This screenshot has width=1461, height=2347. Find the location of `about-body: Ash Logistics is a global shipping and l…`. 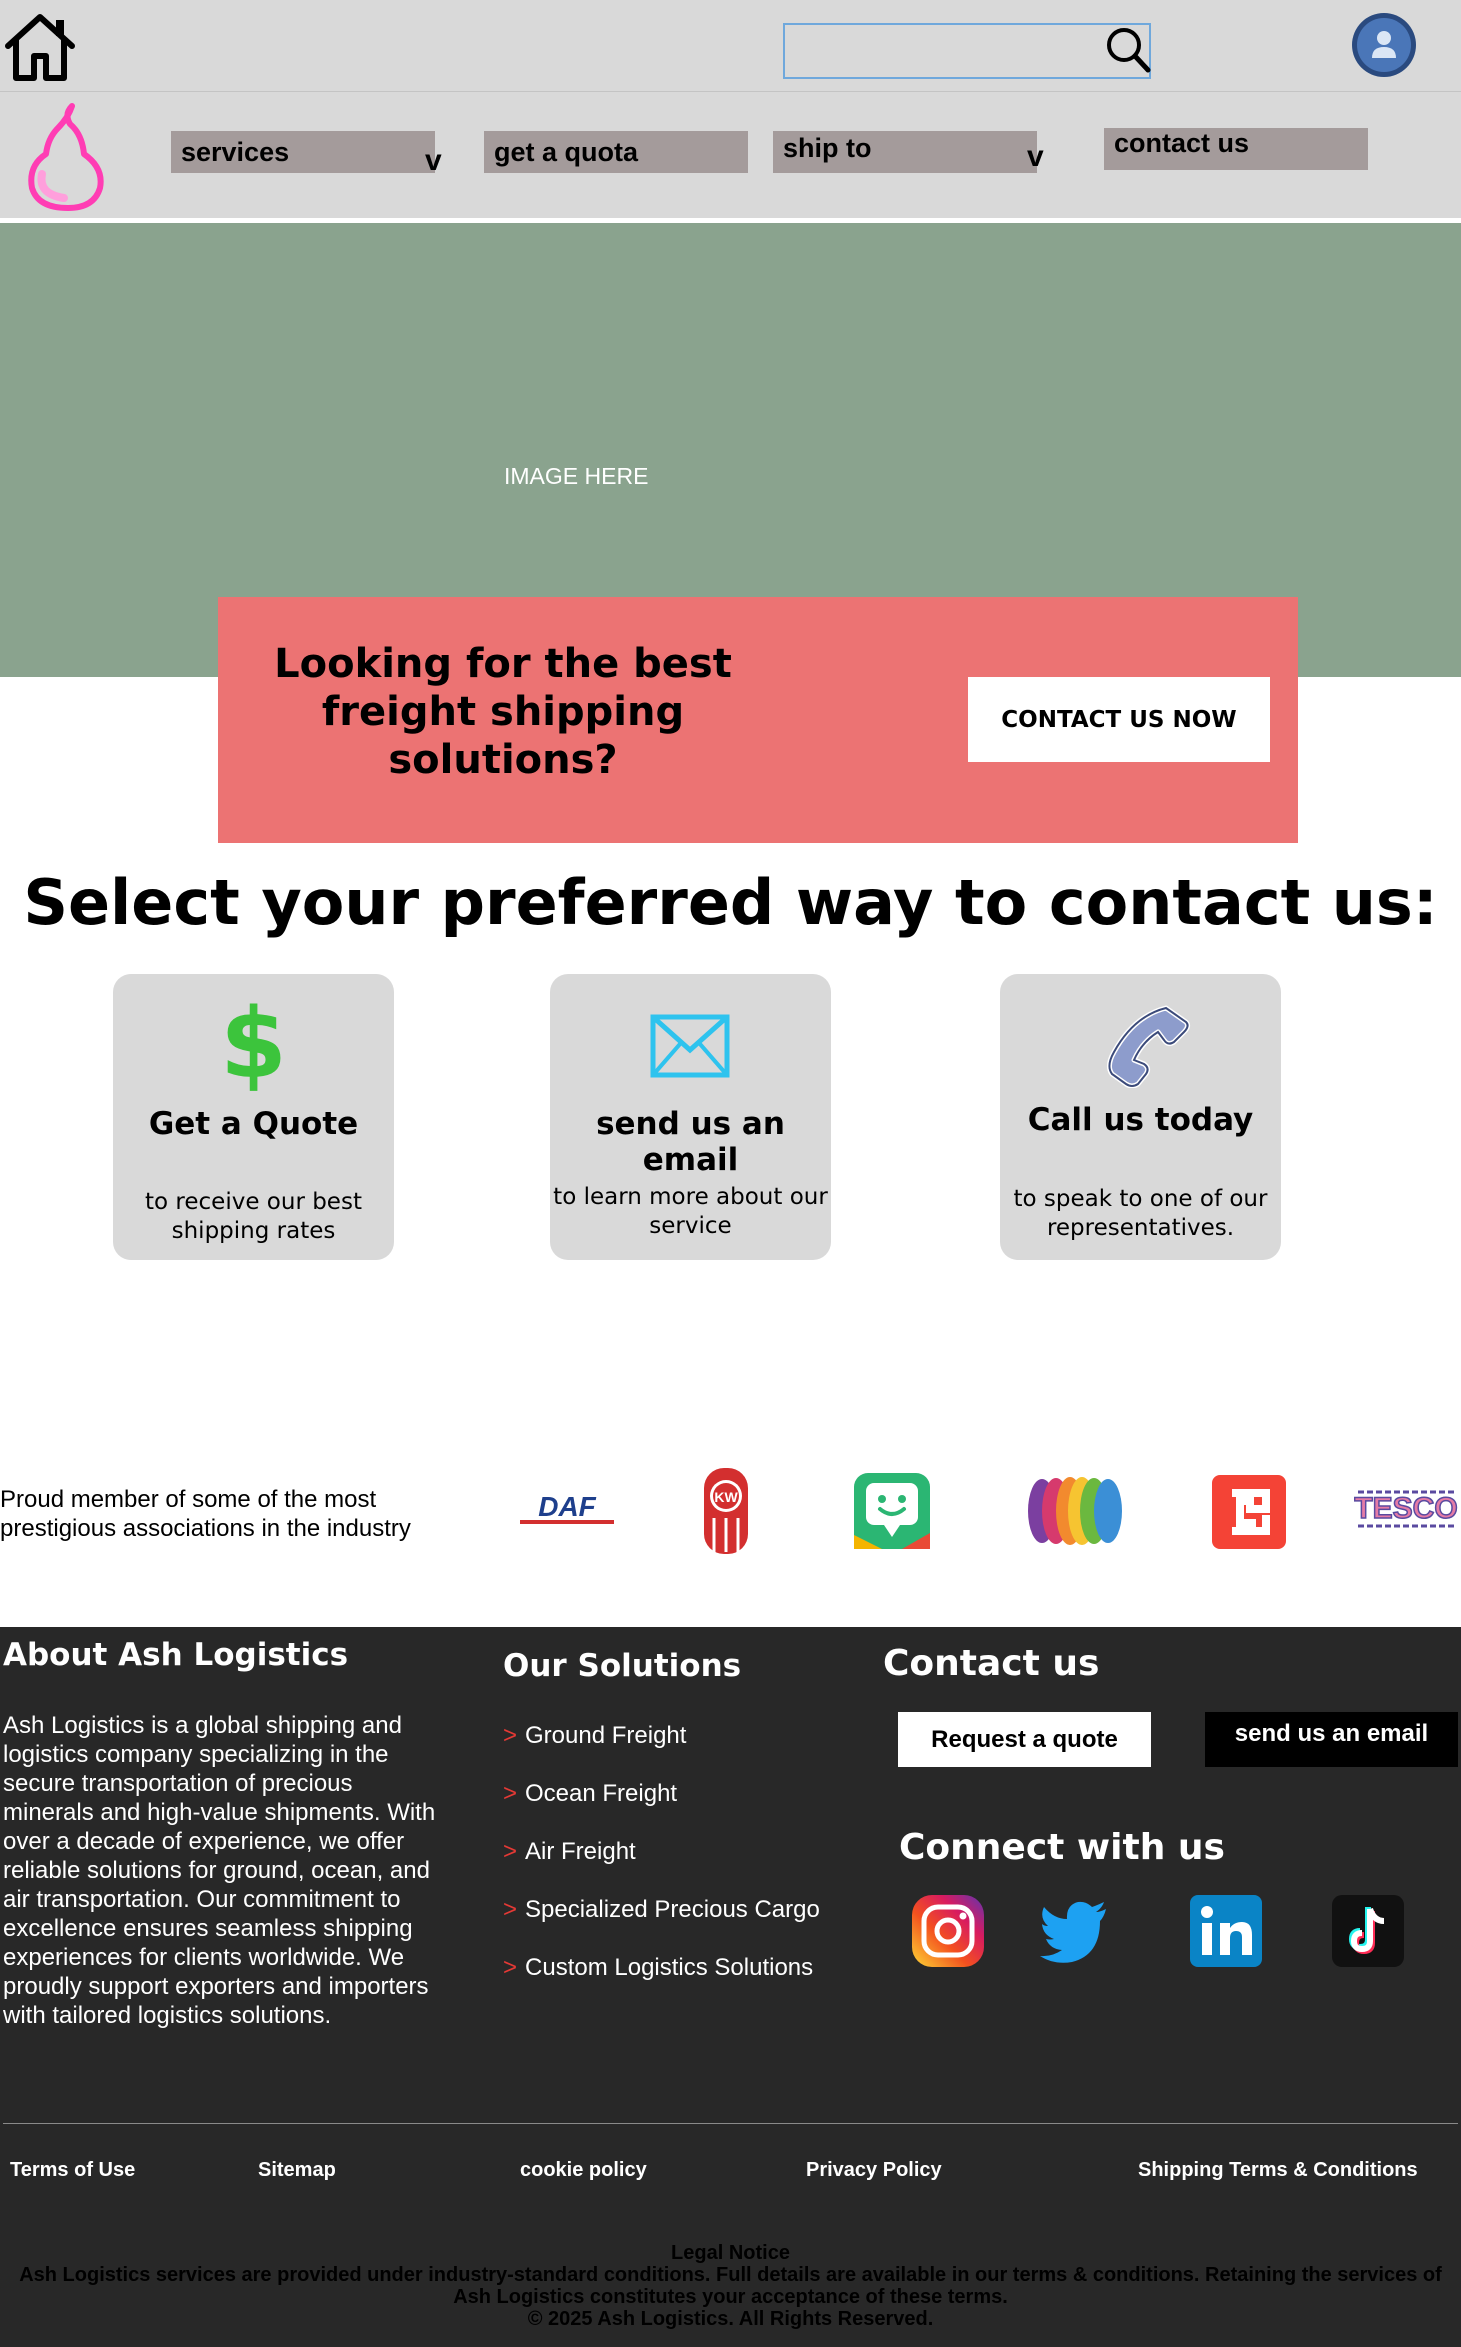

about-body: Ash Logistics is a global shipping and l… is located at coordinates (219, 1870).